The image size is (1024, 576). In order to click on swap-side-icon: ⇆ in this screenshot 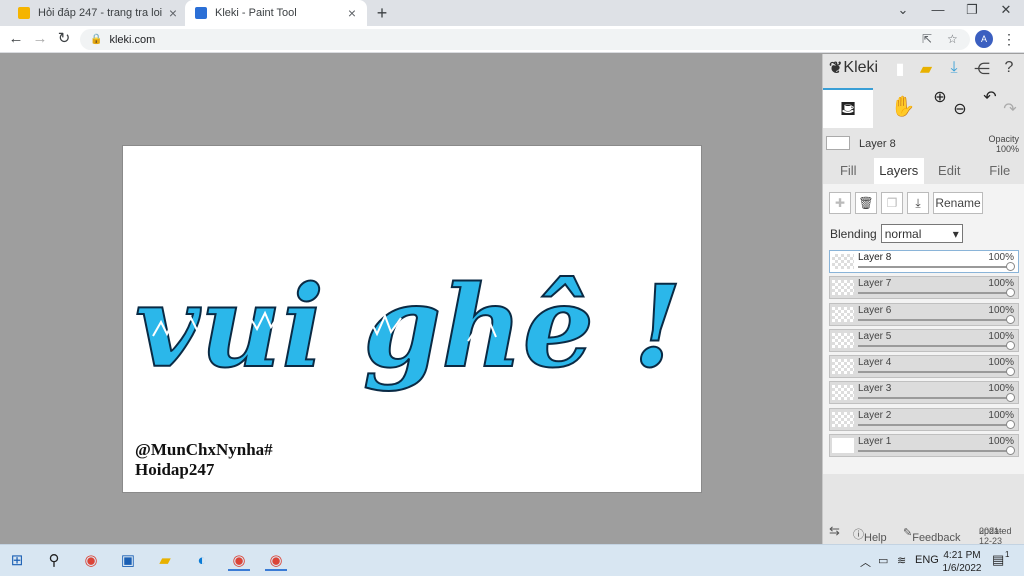, I will do `click(834, 531)`.